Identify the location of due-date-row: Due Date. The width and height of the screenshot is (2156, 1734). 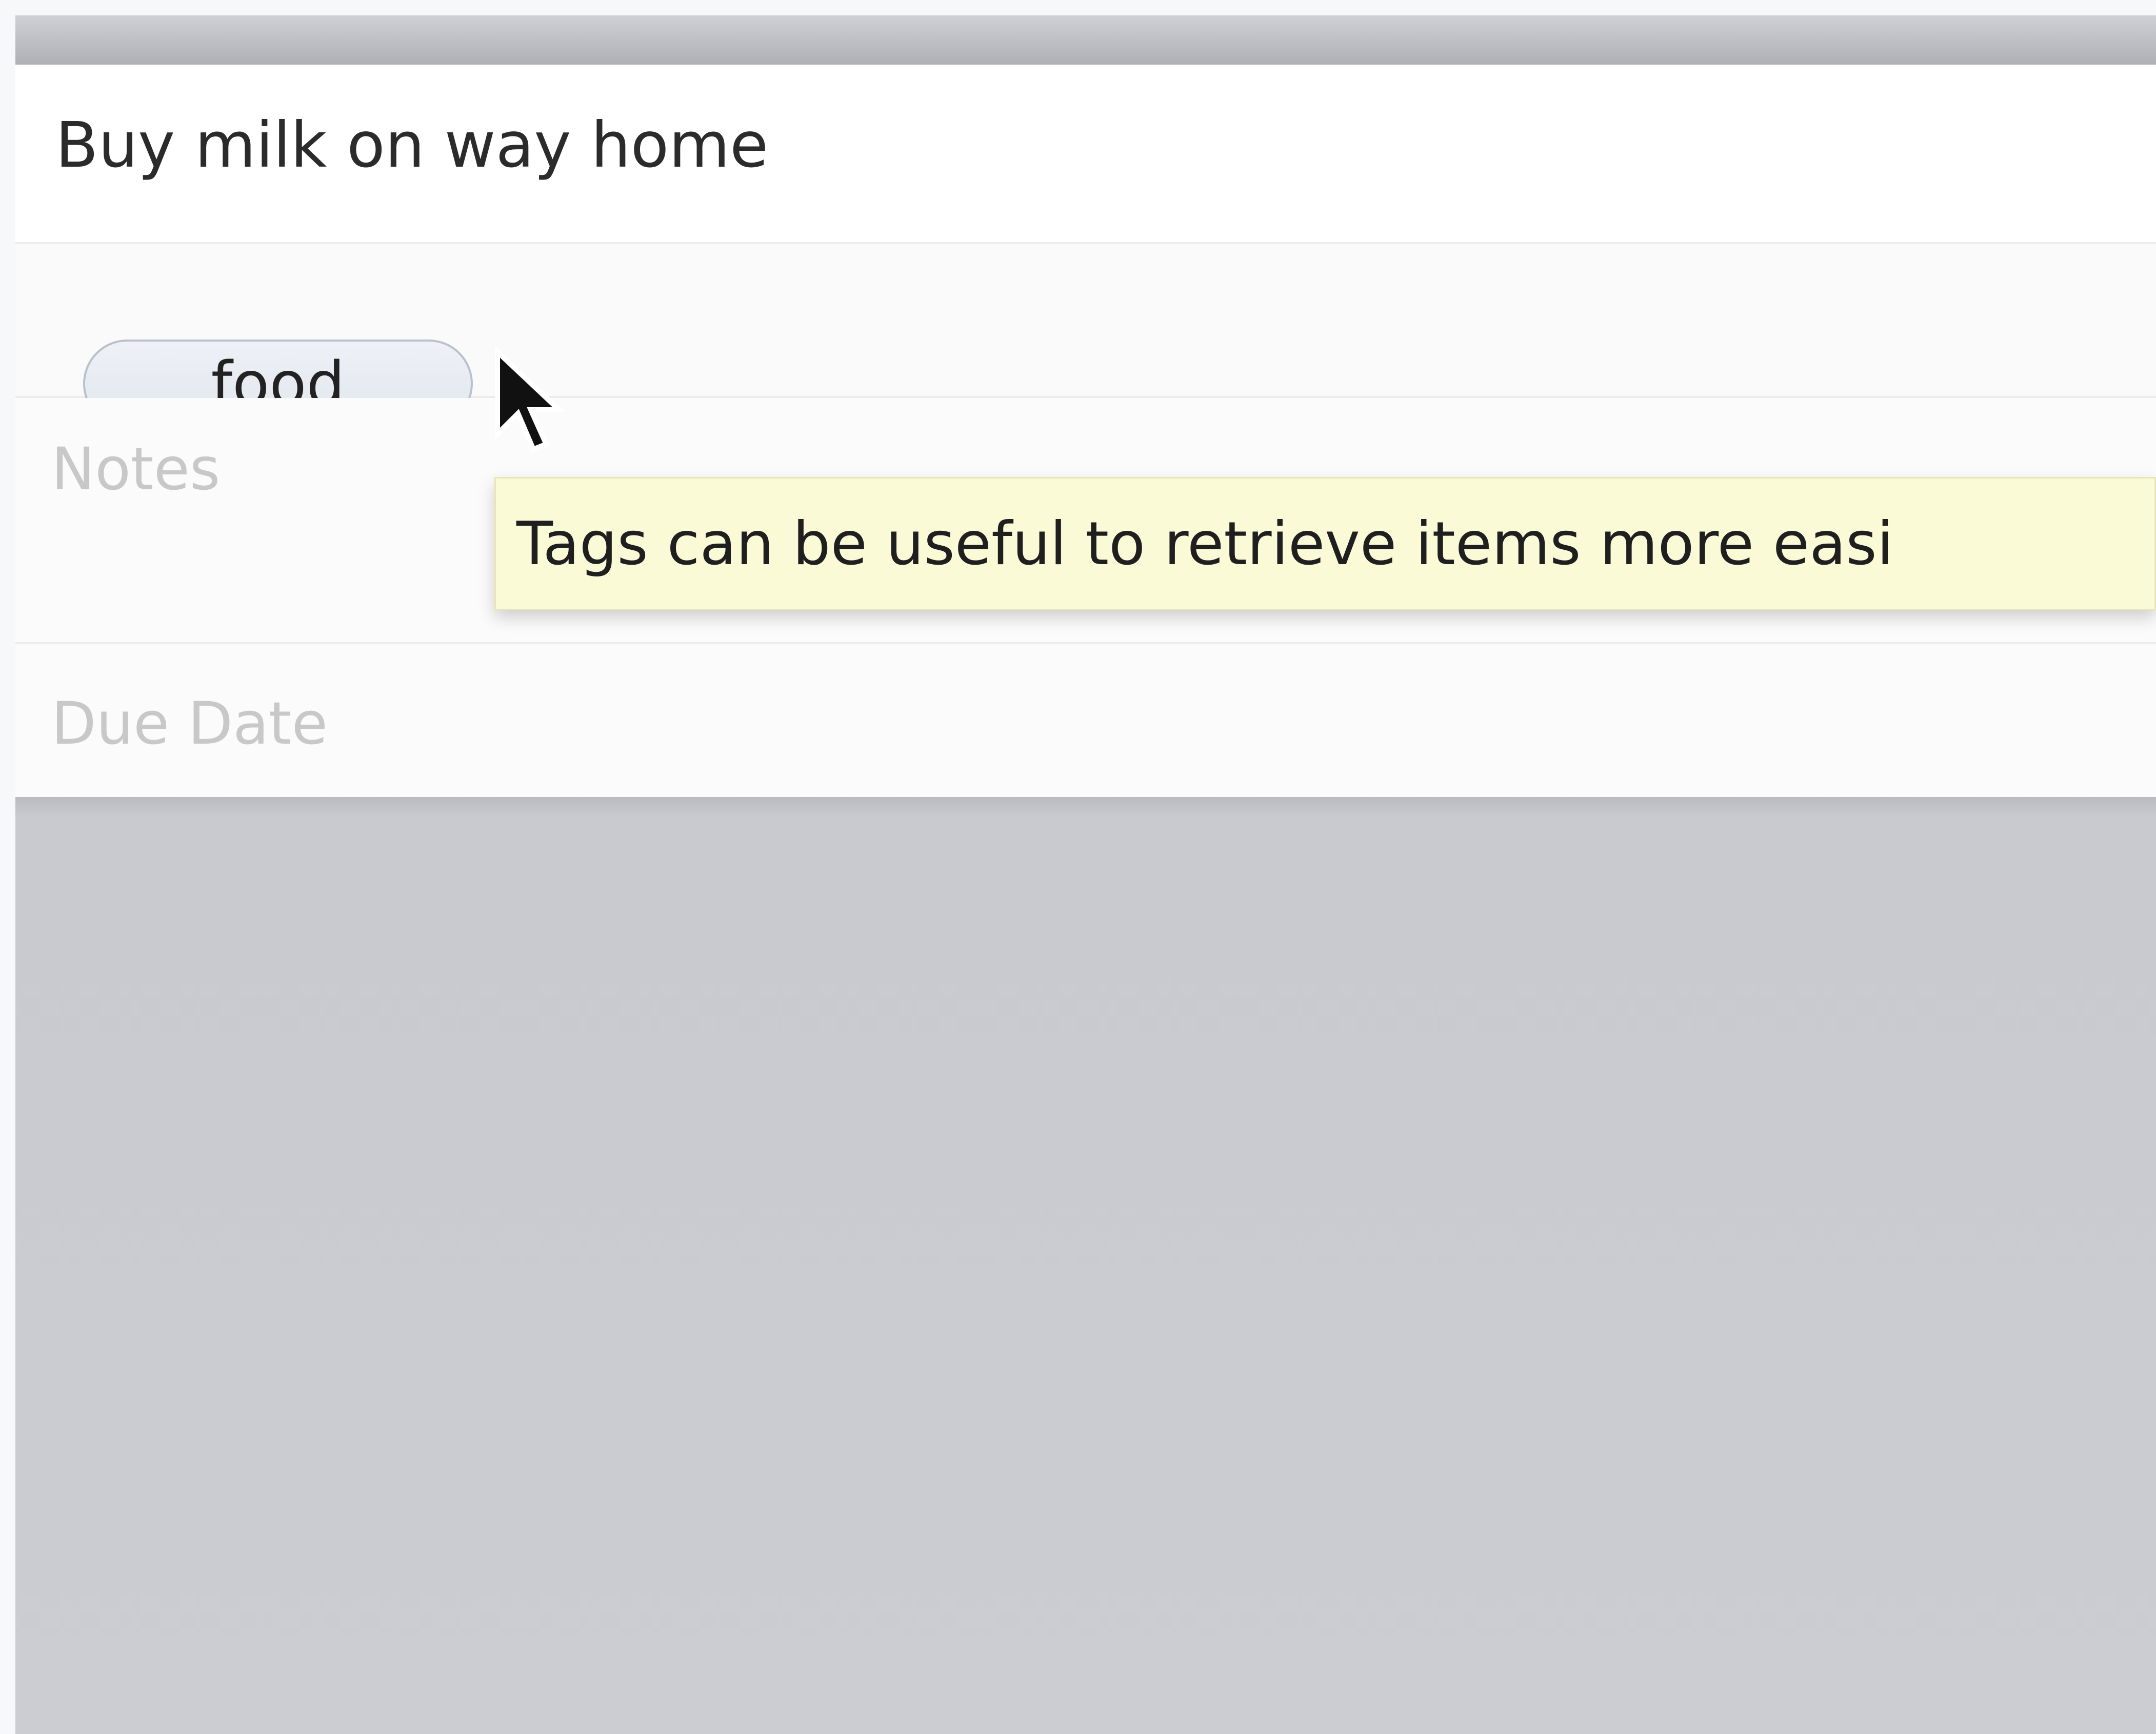
(1085, 720).